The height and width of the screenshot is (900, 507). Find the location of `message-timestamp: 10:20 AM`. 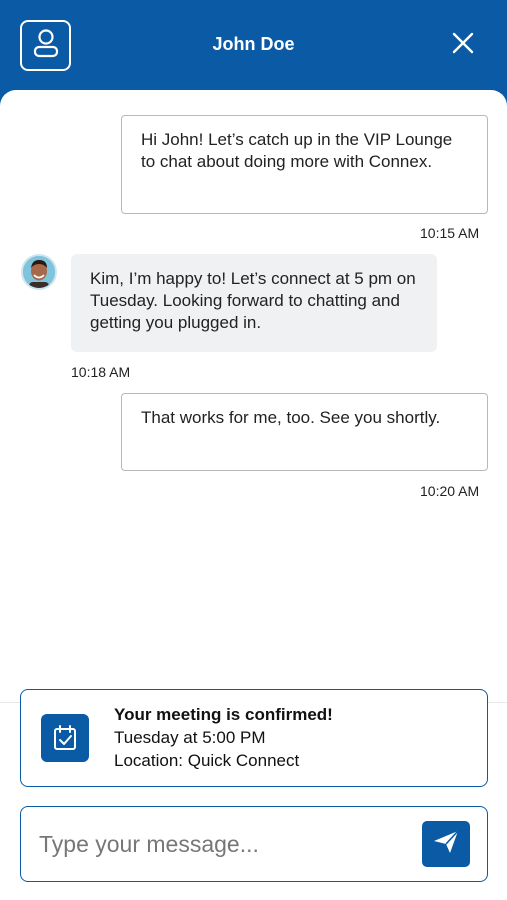

message-timestamp: 10:20 AM is located at coordinates (450, 491).